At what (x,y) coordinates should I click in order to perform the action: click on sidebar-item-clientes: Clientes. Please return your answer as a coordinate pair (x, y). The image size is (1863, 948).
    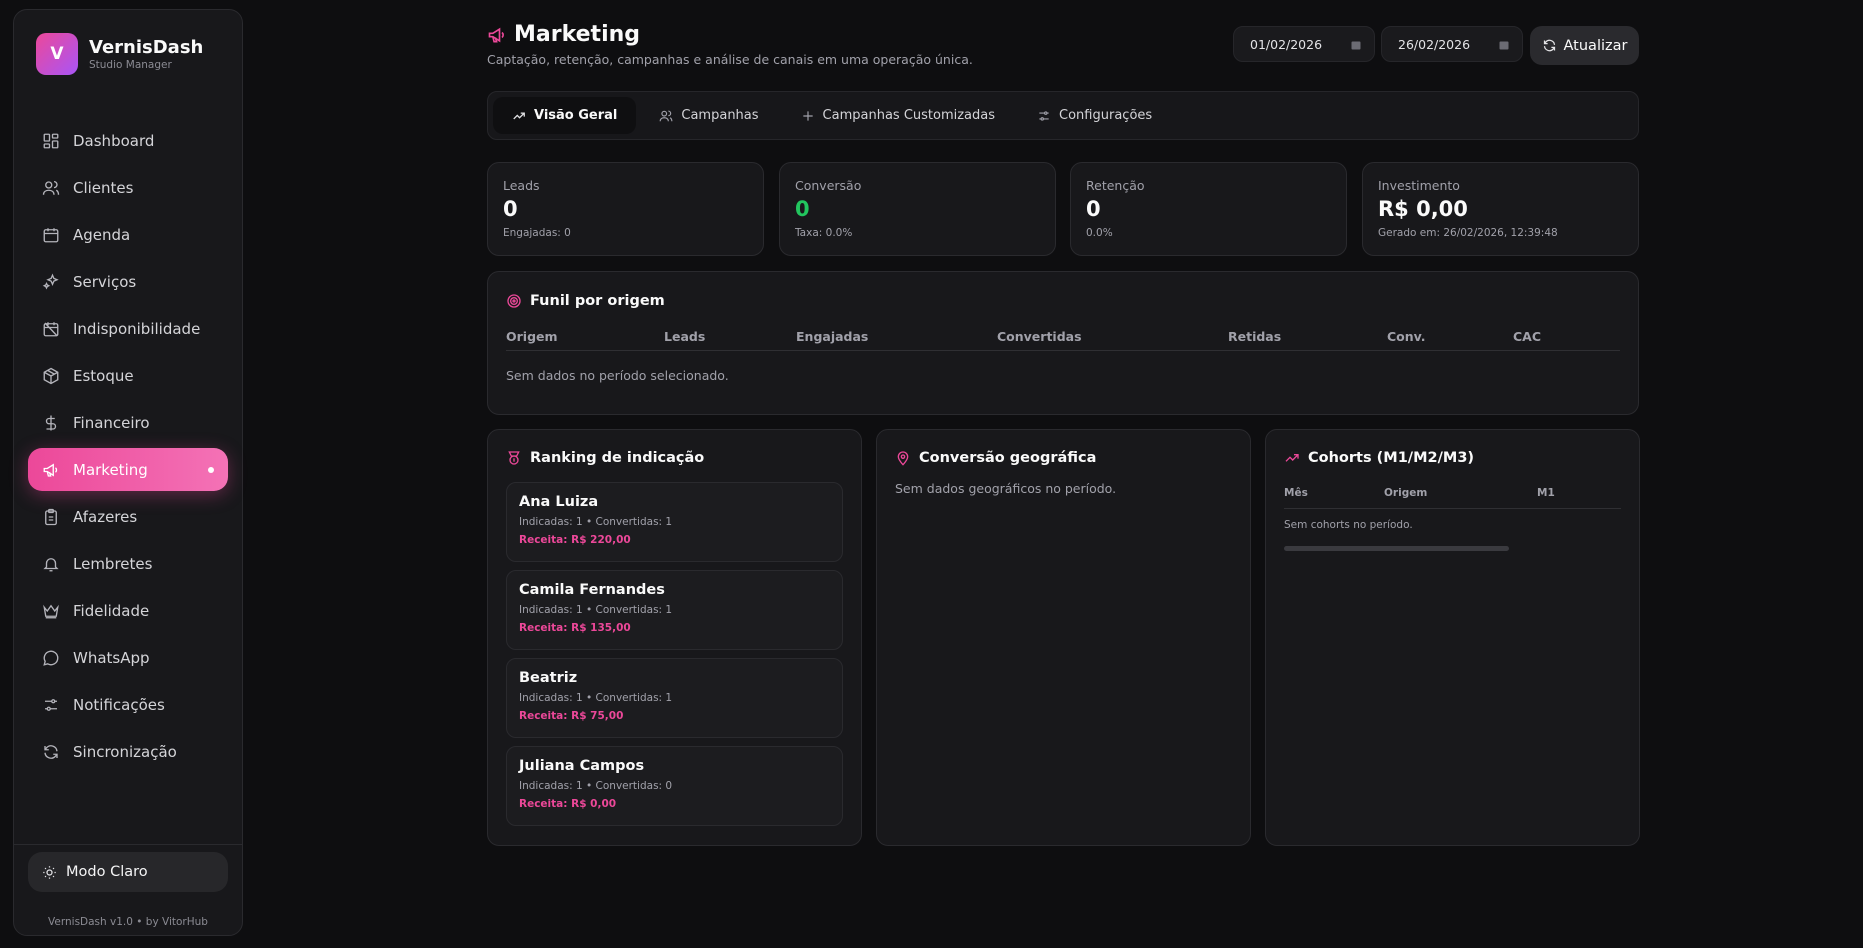
    Looking at the image, I should click on (128, 187).